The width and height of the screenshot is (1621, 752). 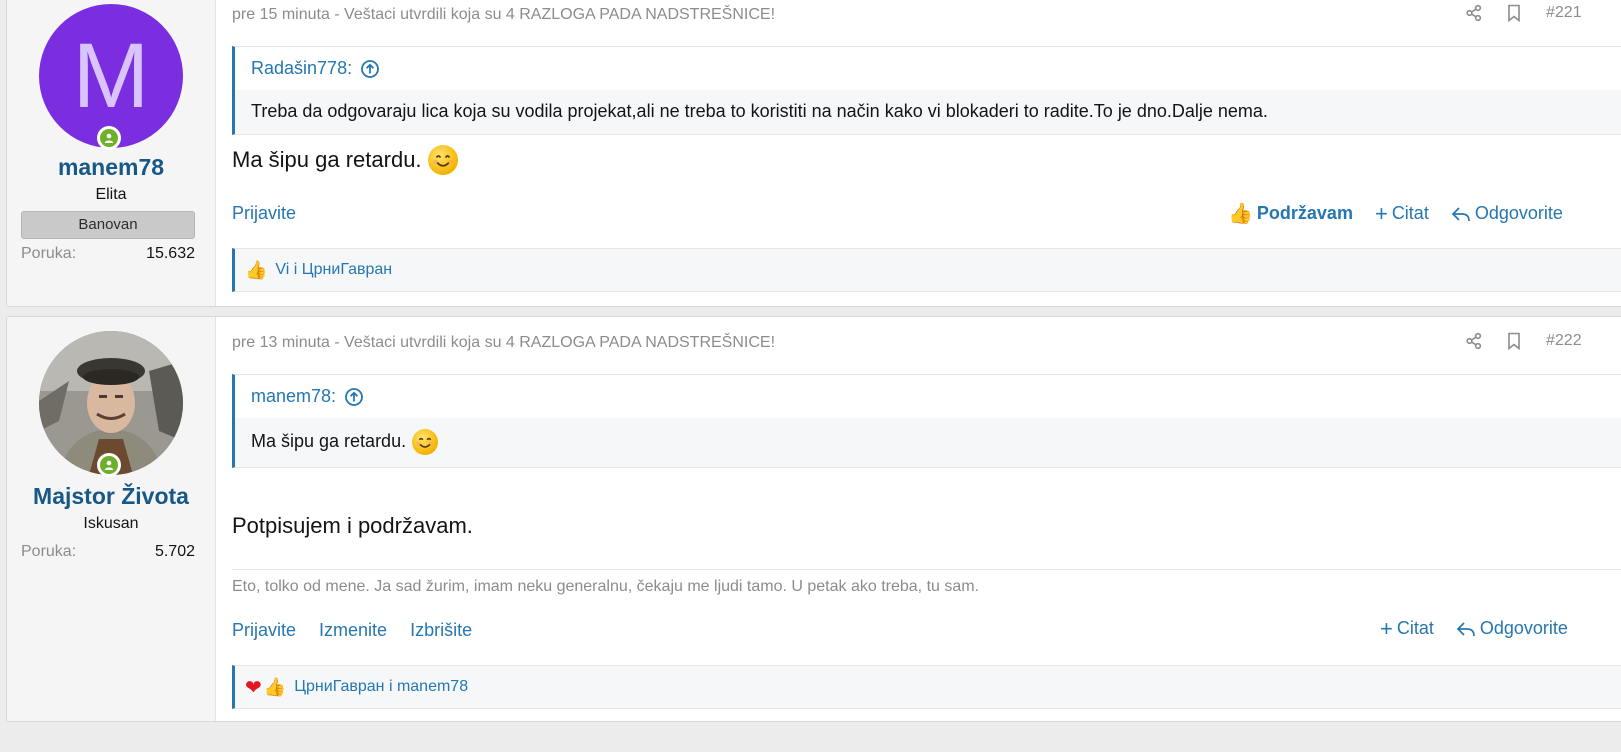 I want to click on user-banner: Banovan, so click(x=108, y=225).